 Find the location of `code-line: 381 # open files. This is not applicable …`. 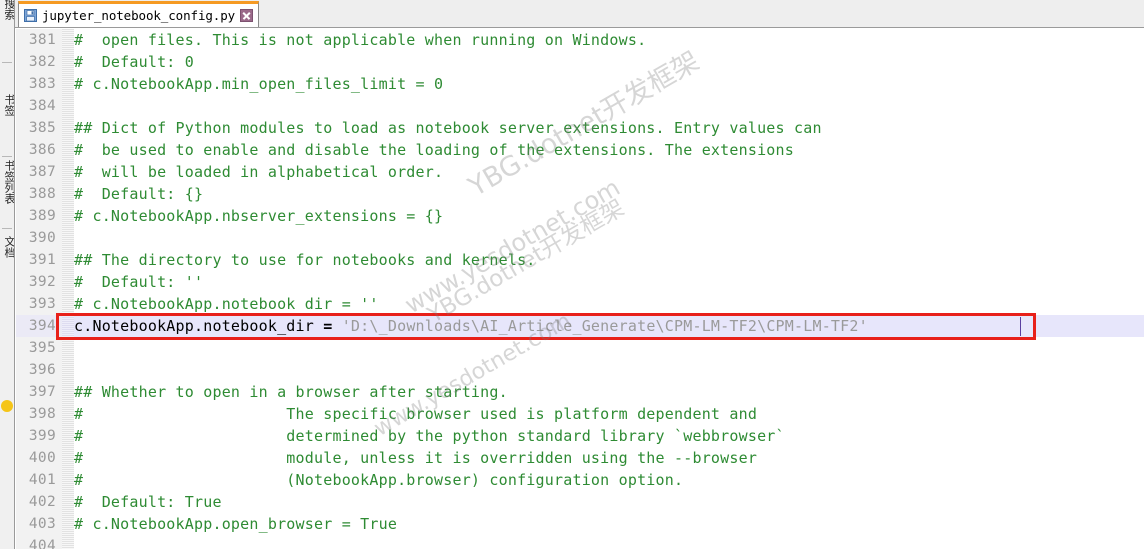

code-line: 381 # open files. This is not applicable … is located at coordinates (580, 40).